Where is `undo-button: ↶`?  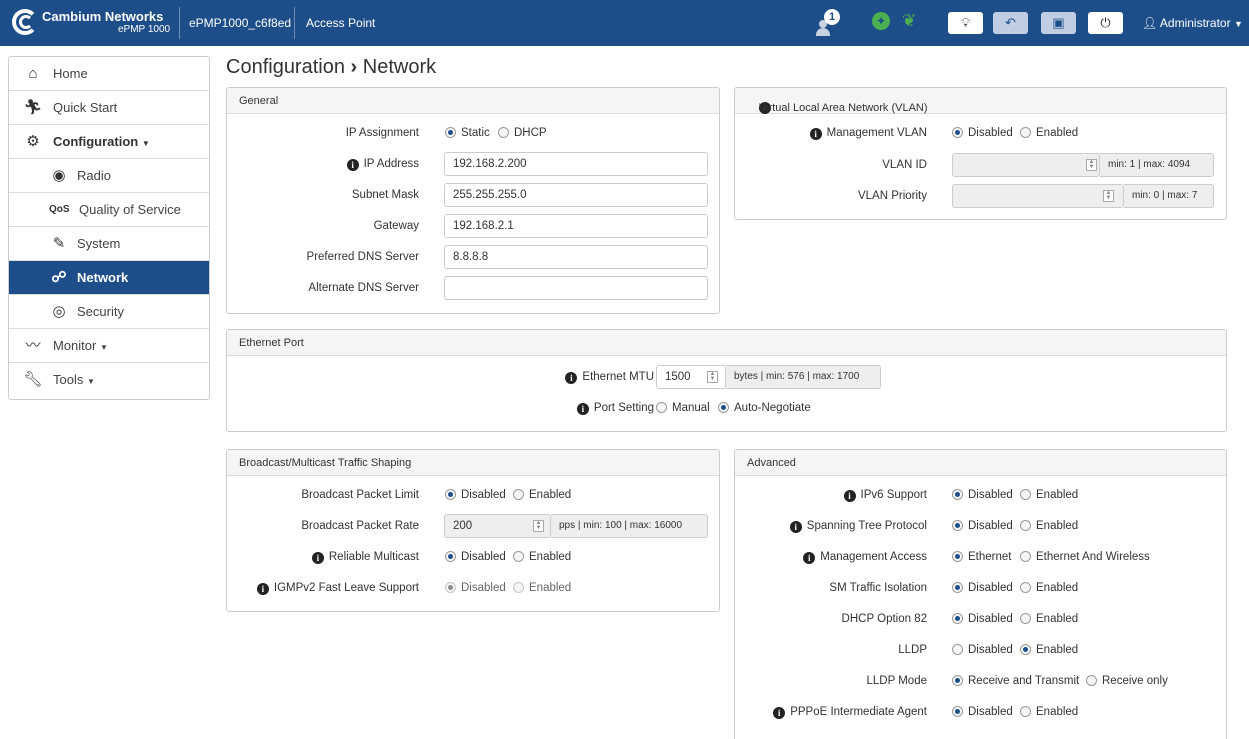
undo-button: ↶ is located at coordinates (1010, 23).